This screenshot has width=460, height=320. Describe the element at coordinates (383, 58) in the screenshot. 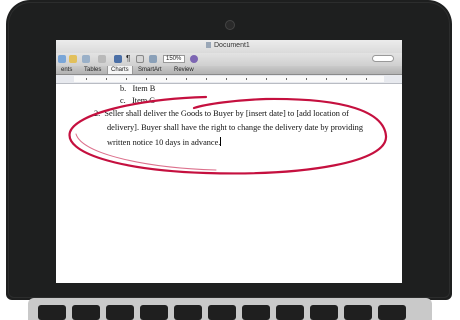

I see `search-input` at that location.